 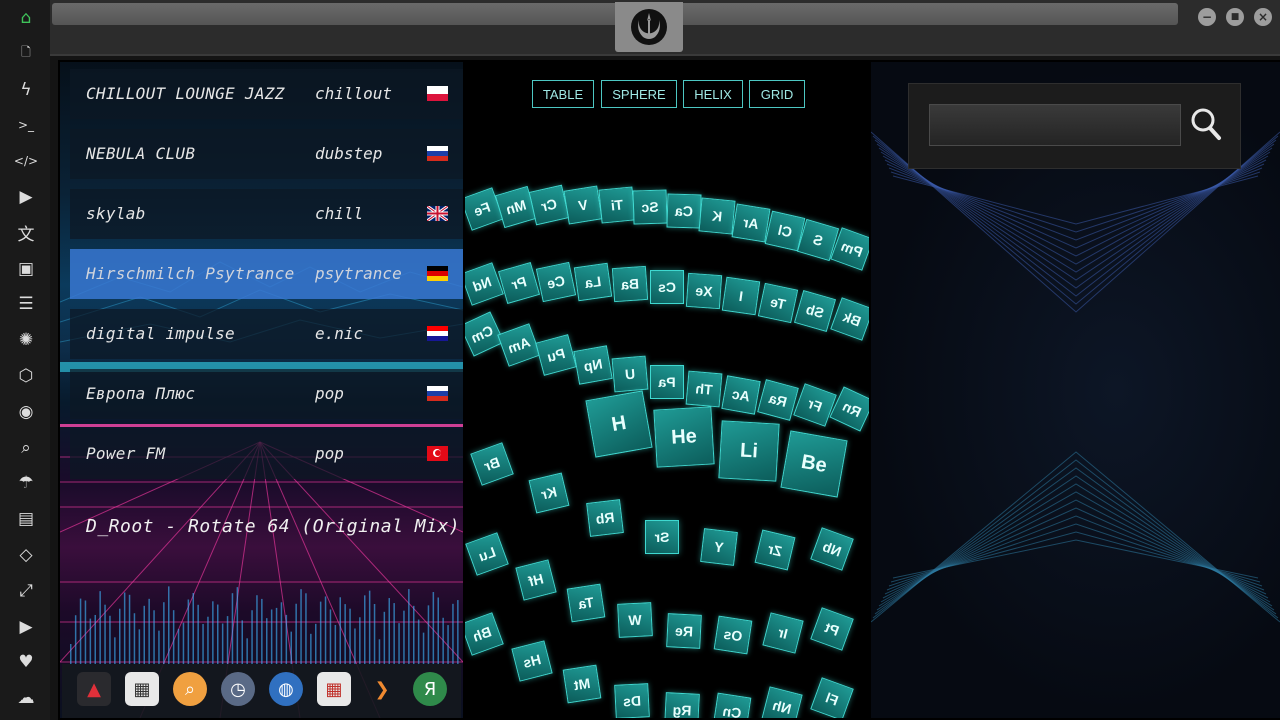 What do you see at coordinates (556, 282) in the screenshot?
I see `element-tile: Ce` at bounding box center [556, 282].